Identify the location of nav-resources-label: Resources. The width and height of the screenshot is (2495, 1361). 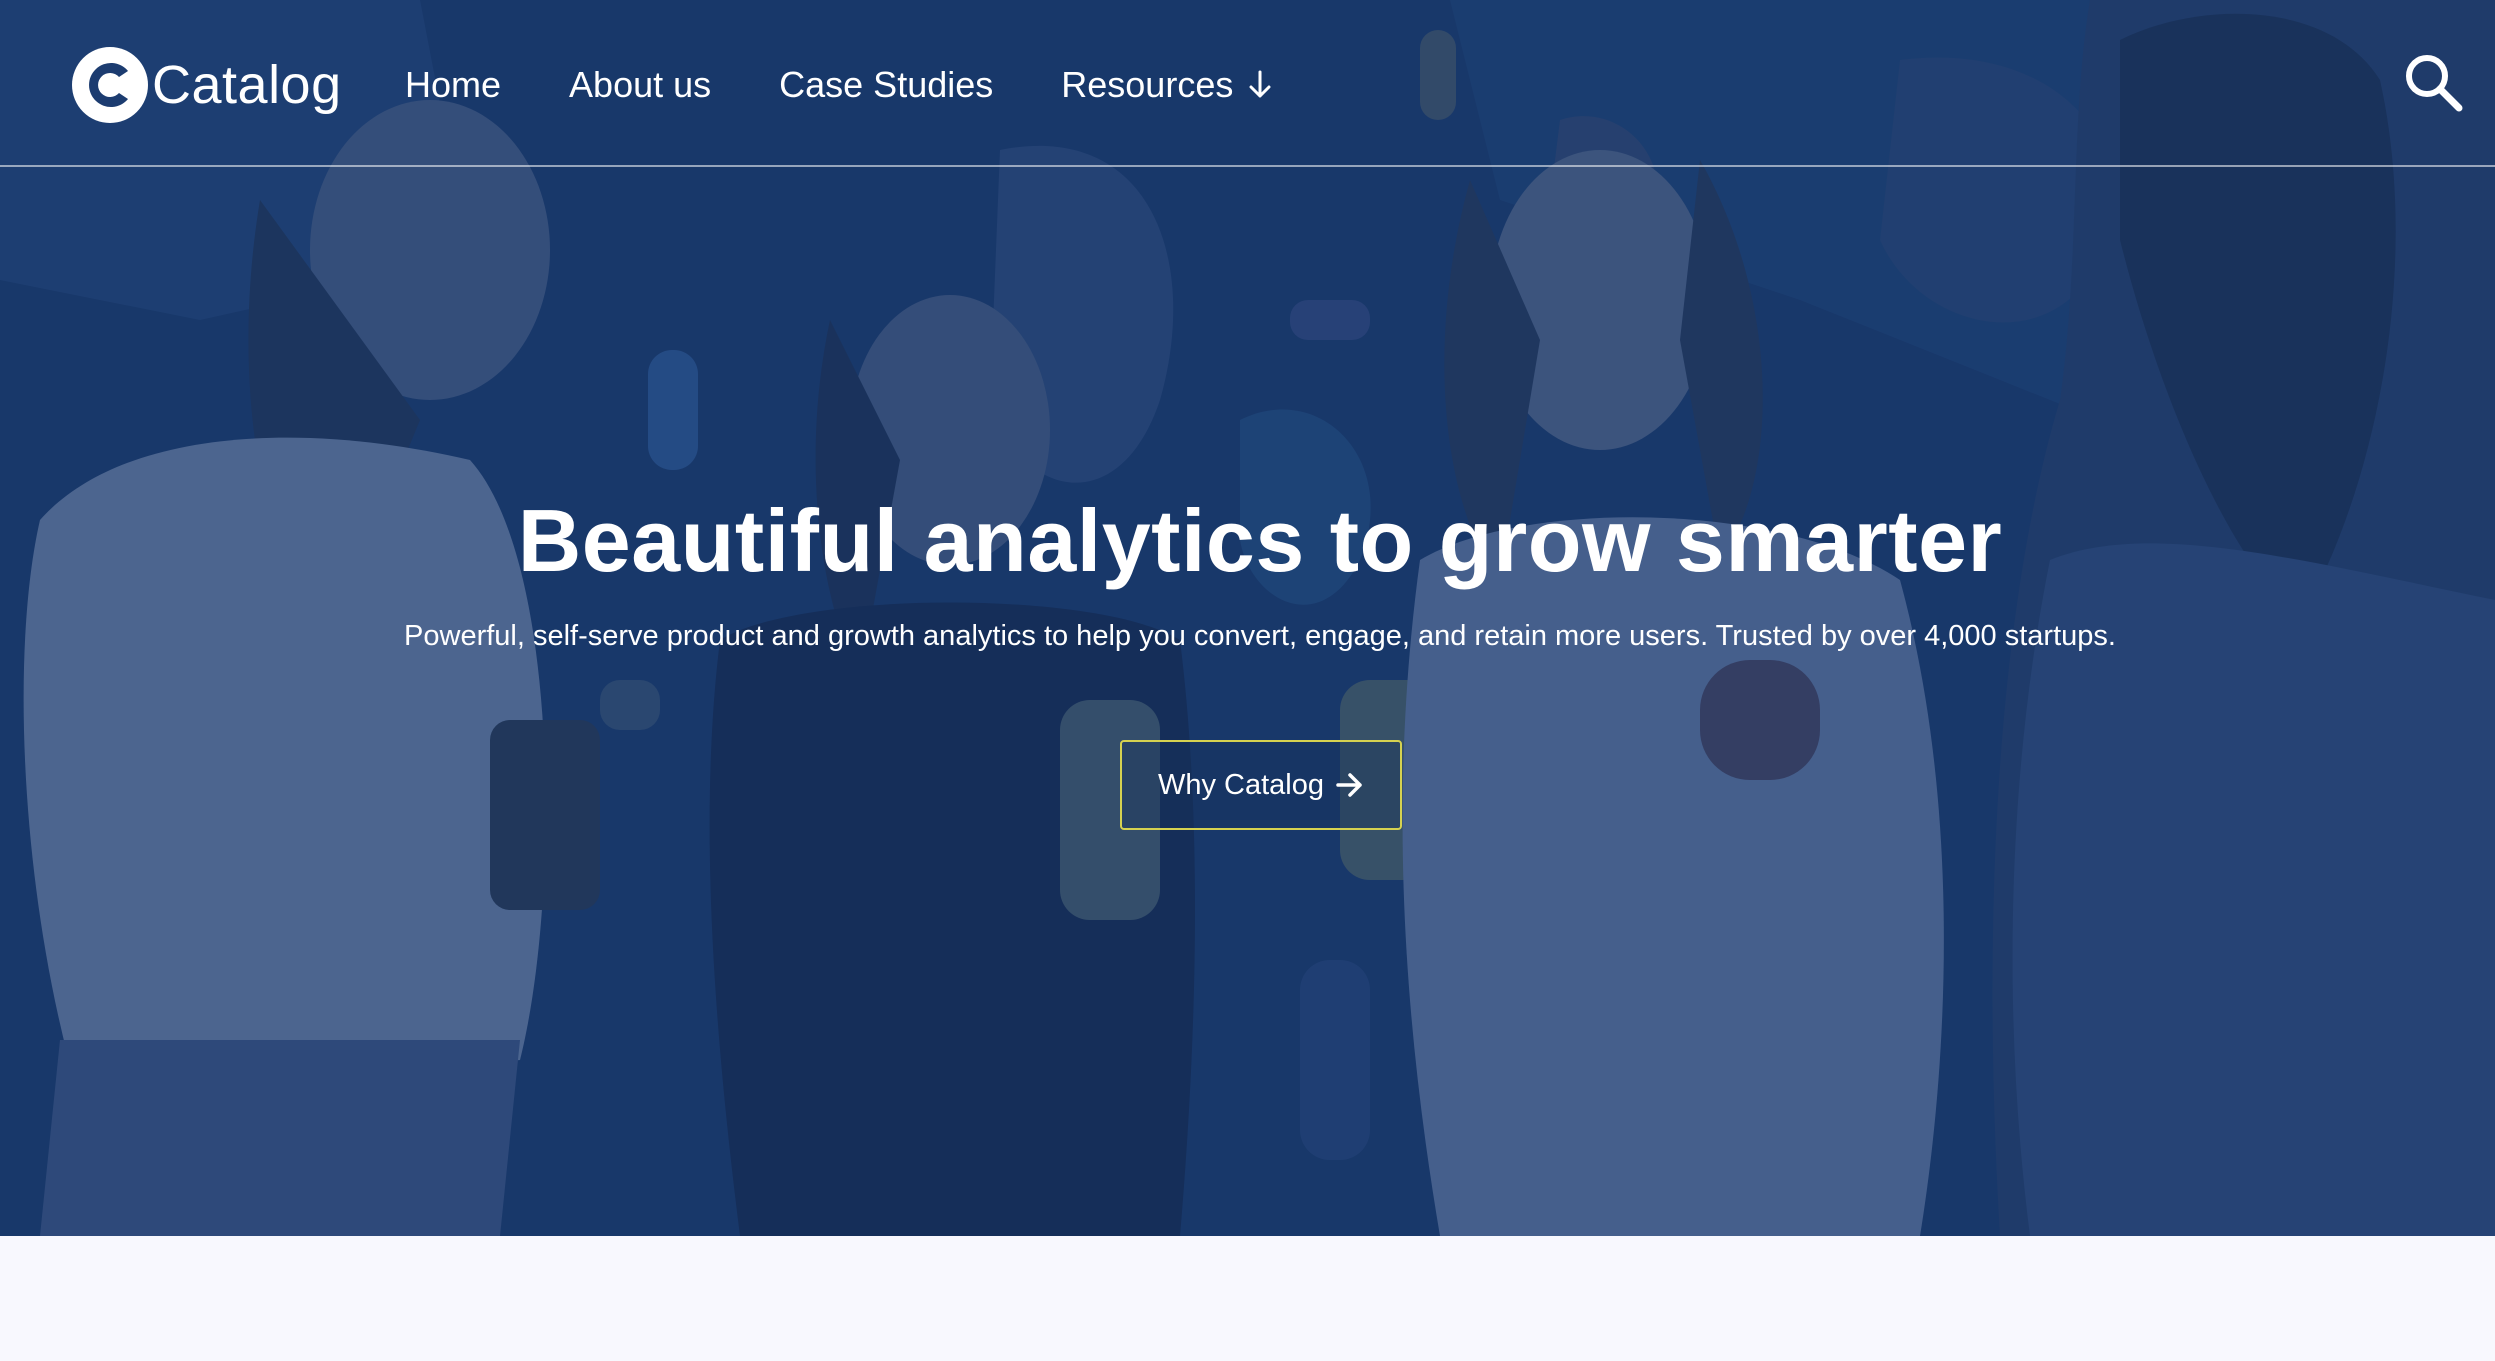
(1147, 84).